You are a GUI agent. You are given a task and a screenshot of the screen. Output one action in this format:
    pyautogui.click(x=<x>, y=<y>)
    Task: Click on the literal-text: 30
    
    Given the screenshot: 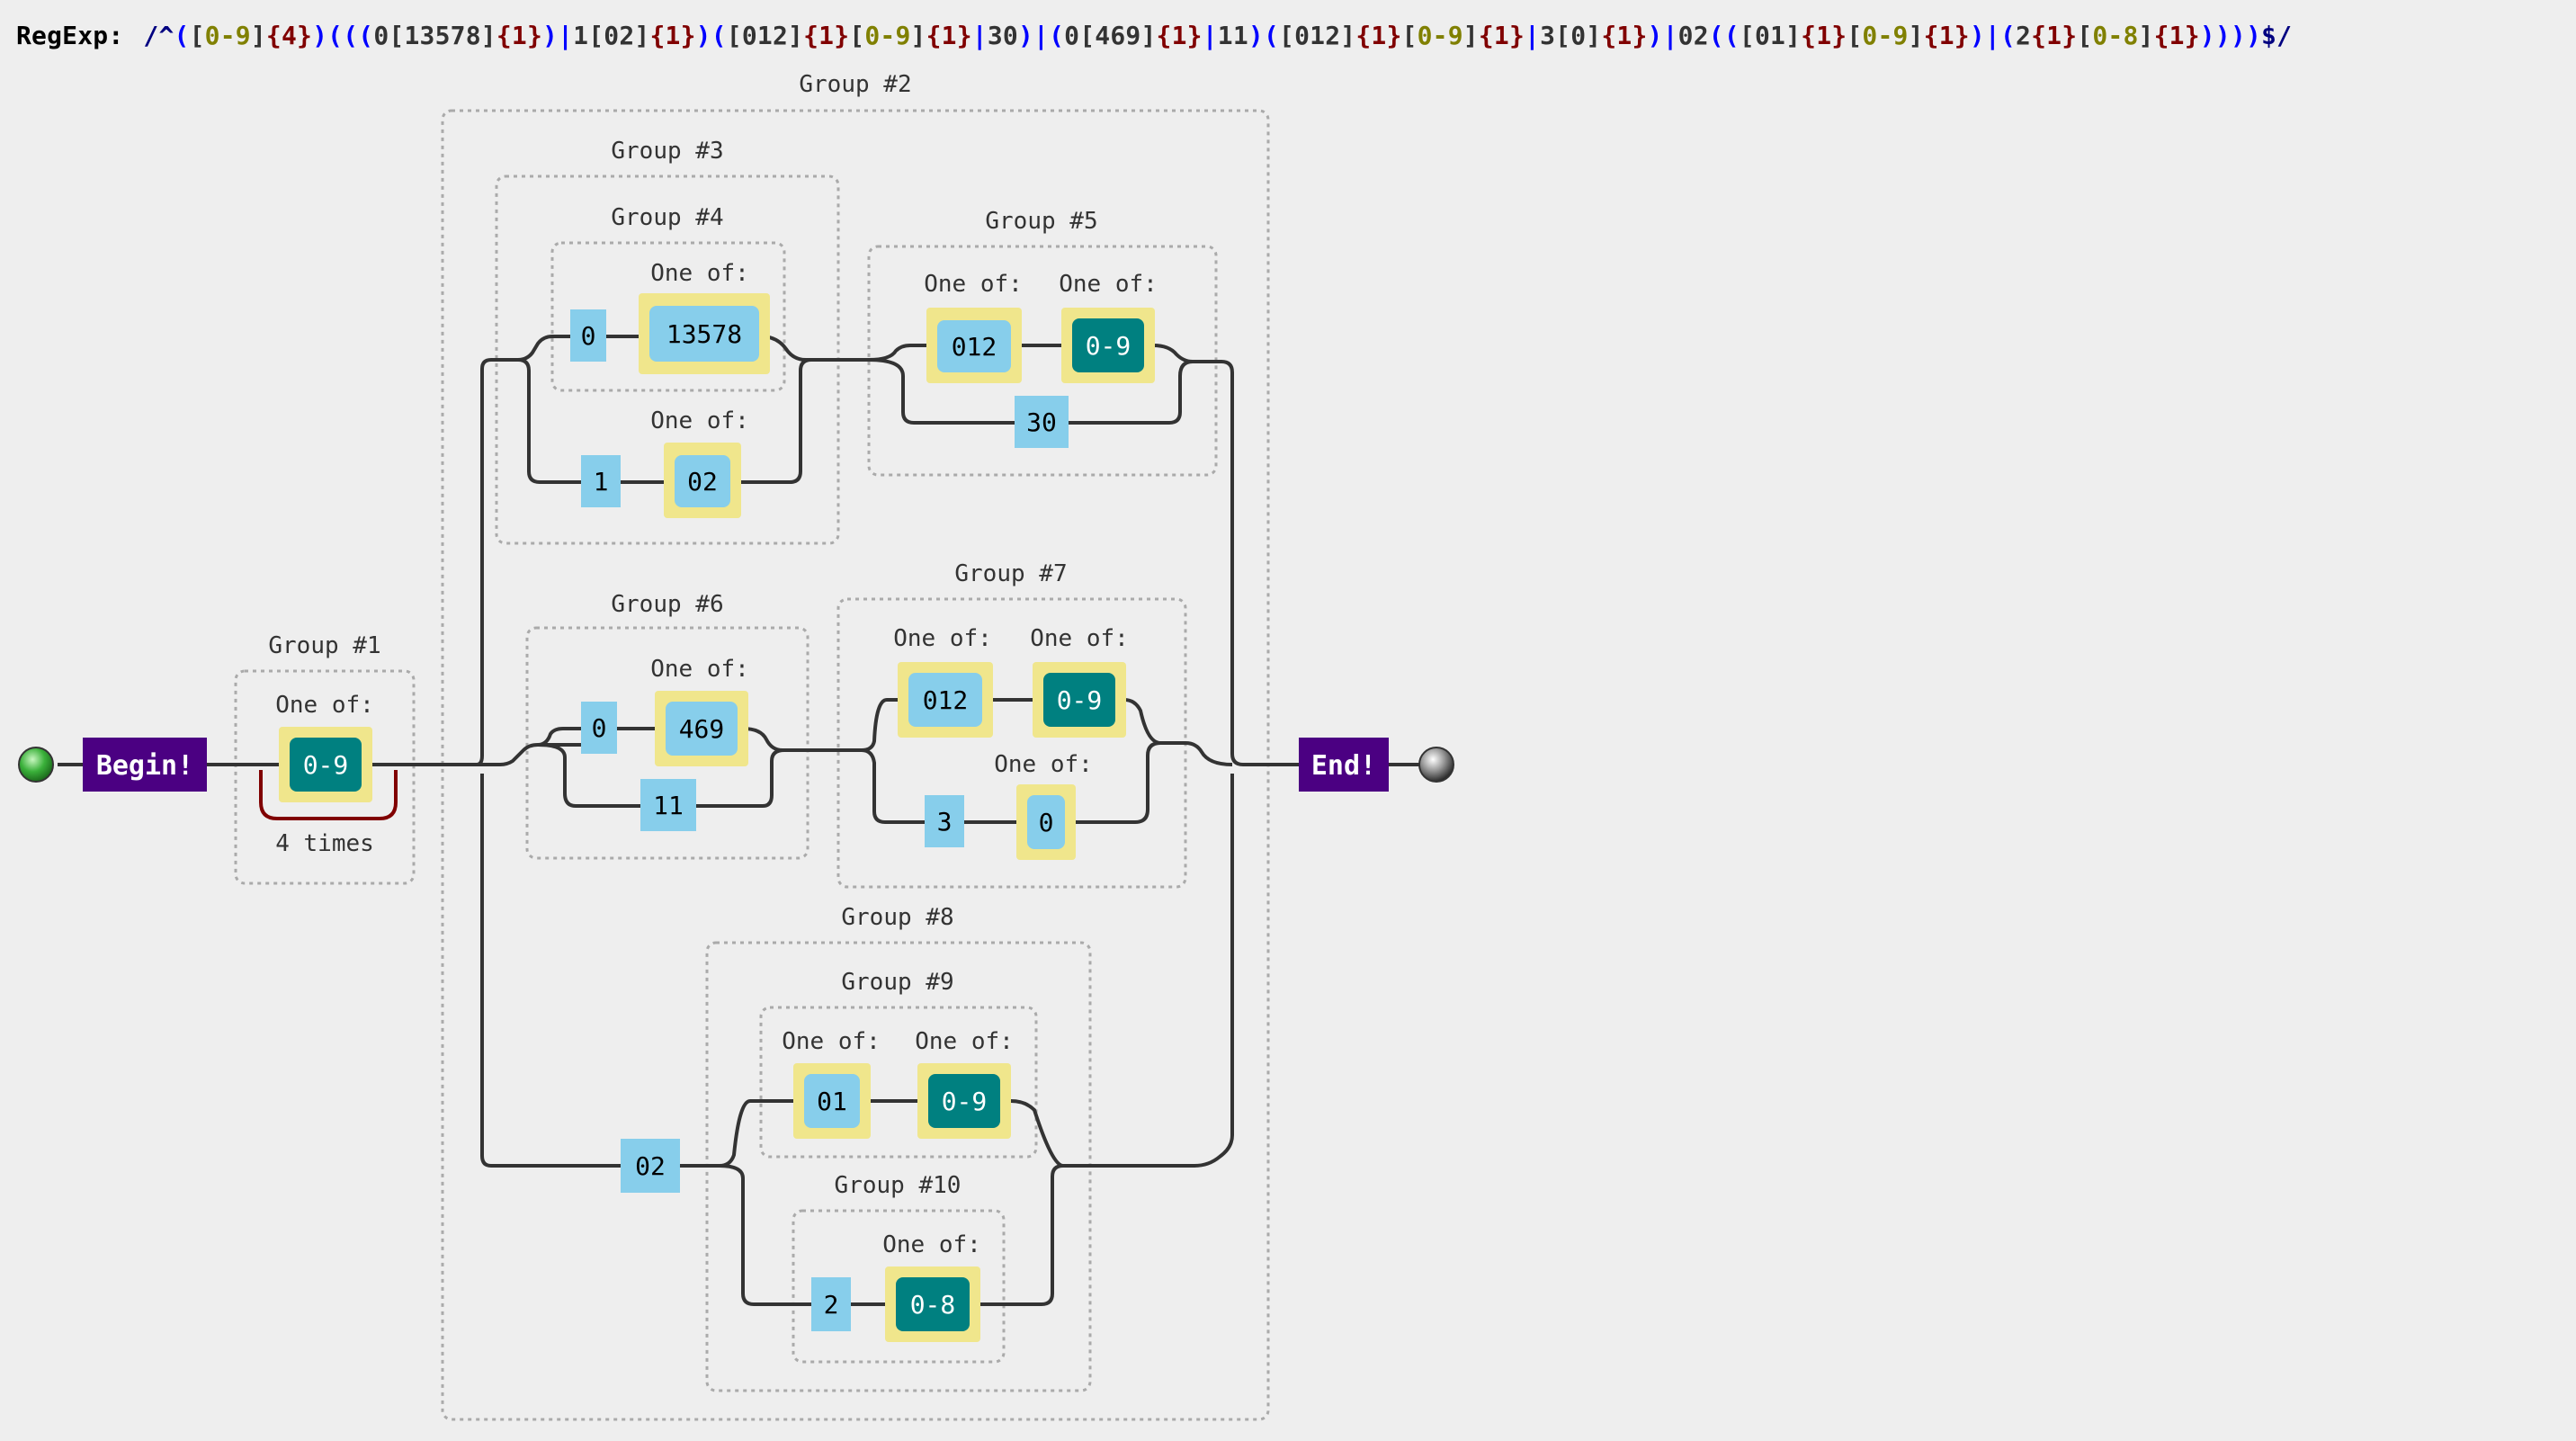 What is the action you would take?
    pyautogui.click(x=1041, y=422)
    